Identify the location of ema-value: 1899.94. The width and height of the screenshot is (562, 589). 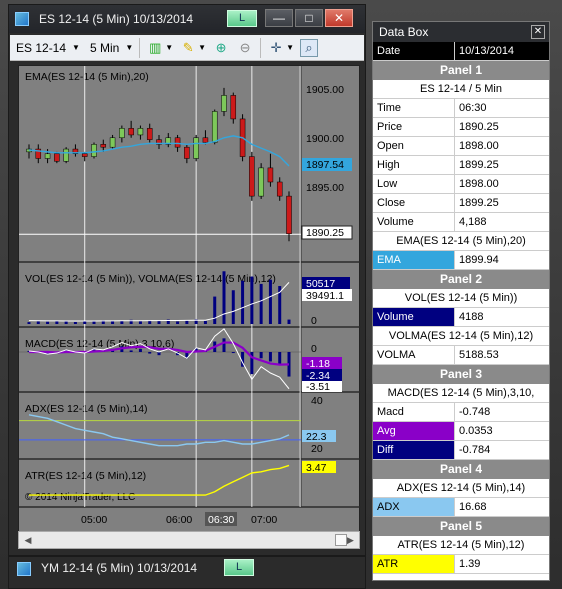
(479, 260).